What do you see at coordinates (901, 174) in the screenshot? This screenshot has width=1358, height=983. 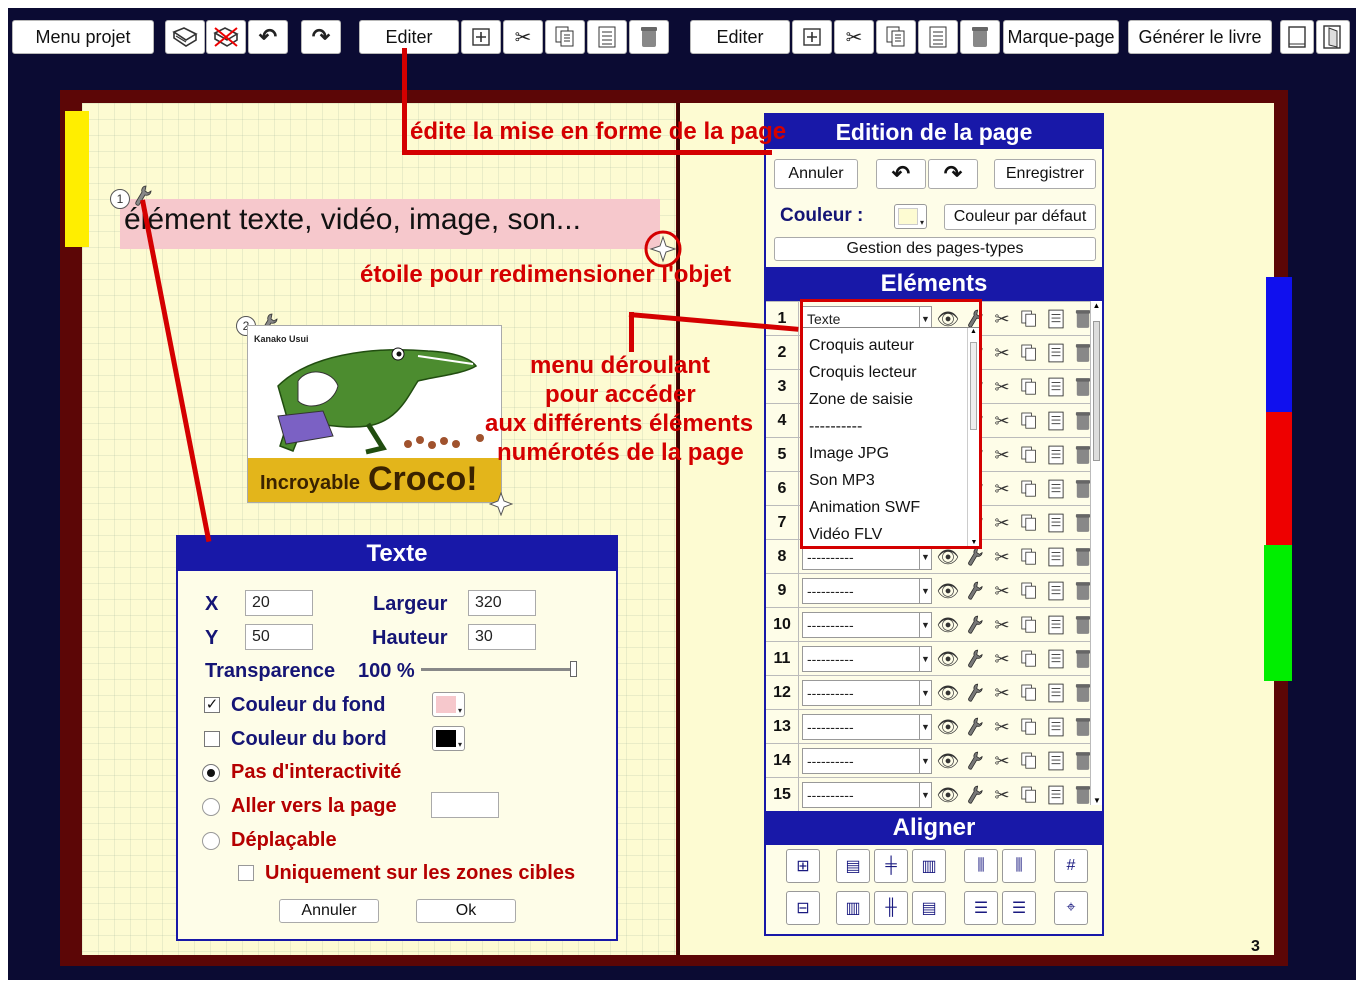 I see `page-editor-undo-button: ↶` at bounding box center [901, 174].